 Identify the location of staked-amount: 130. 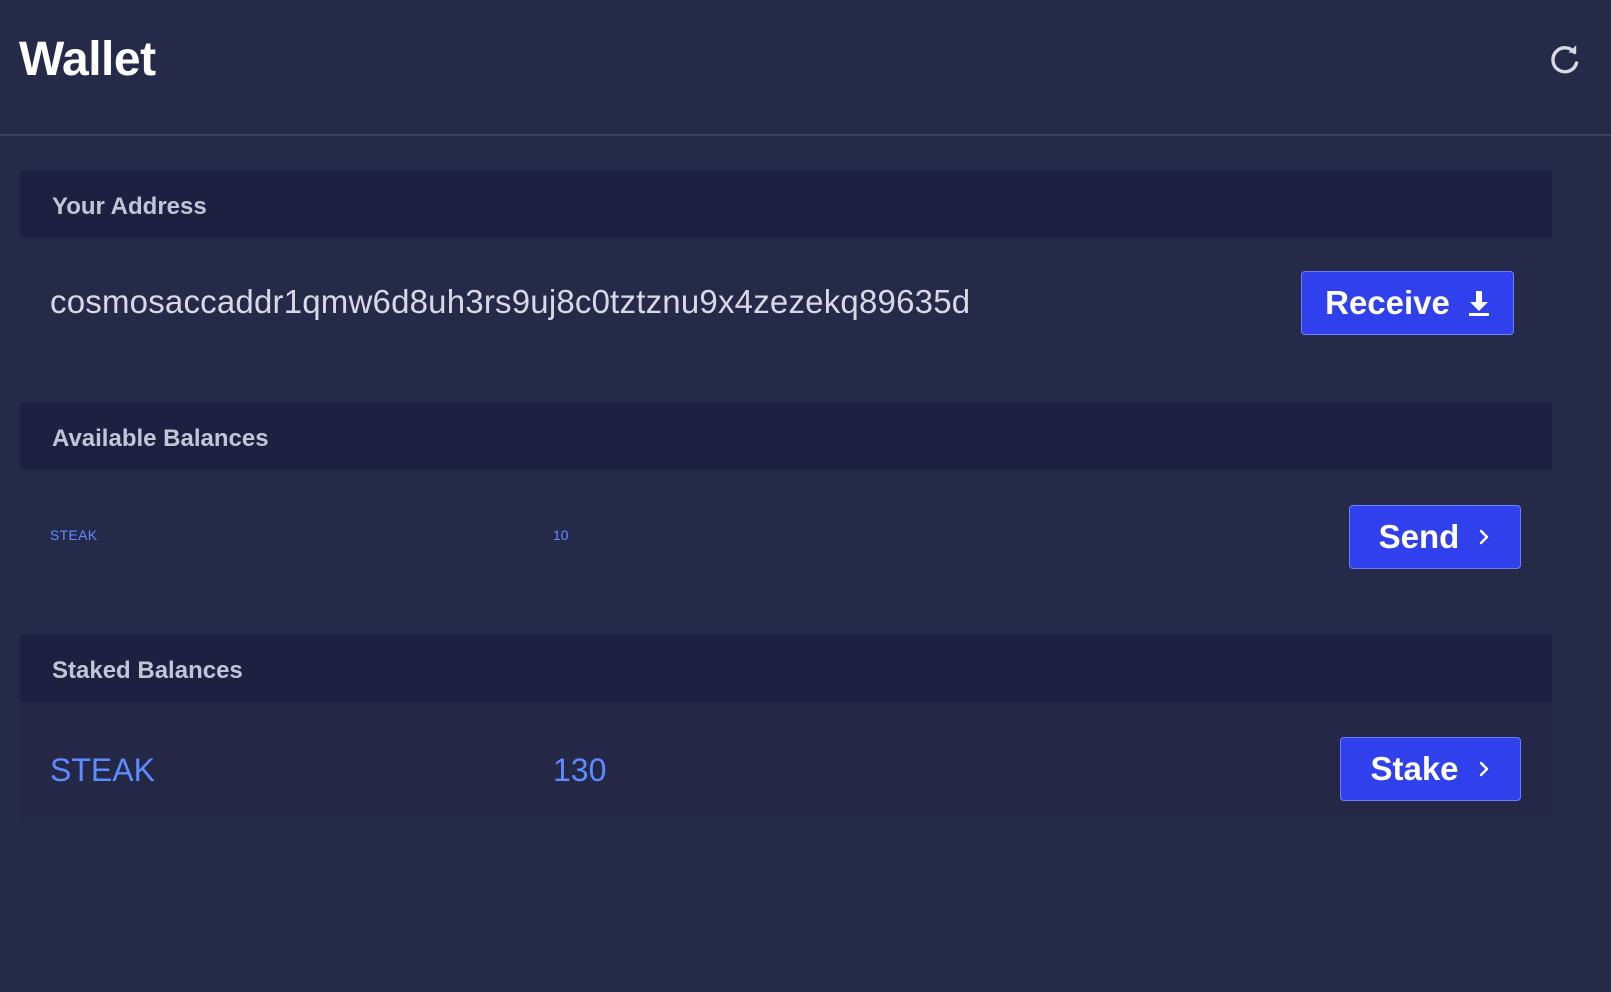
(580, 770).